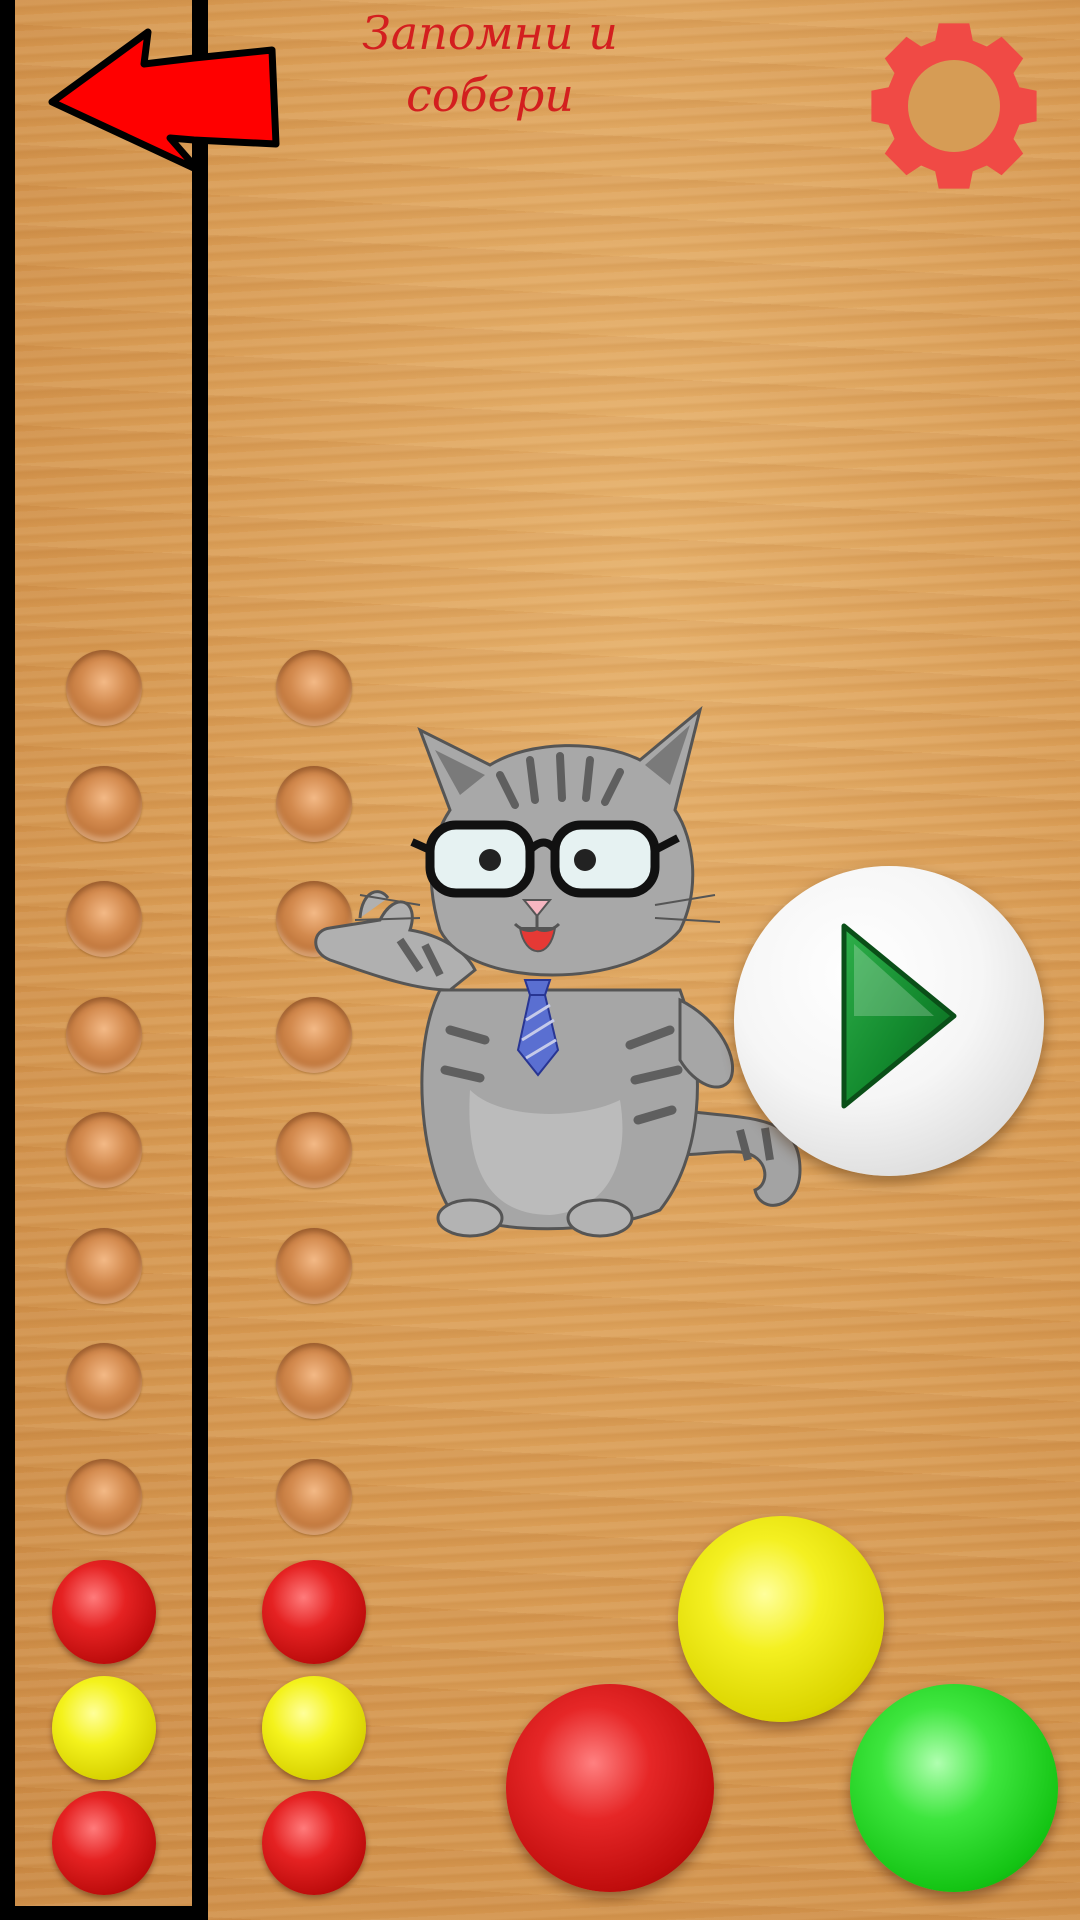 The height and width of the screenshot is (1920, 1080). I want to click on back-button, so click(166, 101).